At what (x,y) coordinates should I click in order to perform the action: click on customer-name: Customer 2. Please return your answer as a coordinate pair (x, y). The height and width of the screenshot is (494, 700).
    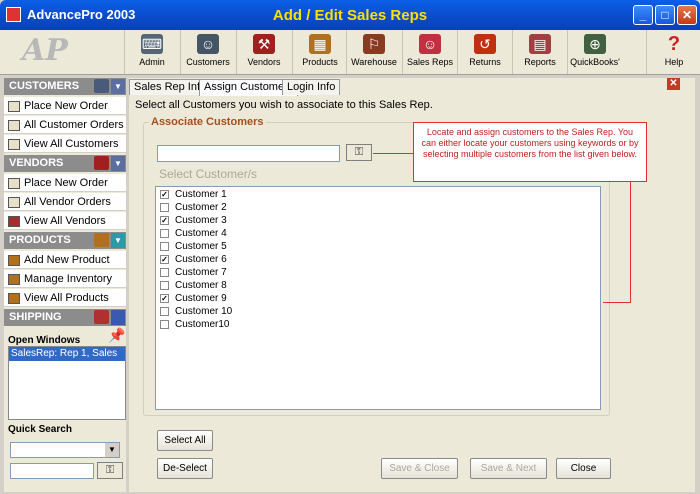
    Looking at the image, I should click on (201, 207).